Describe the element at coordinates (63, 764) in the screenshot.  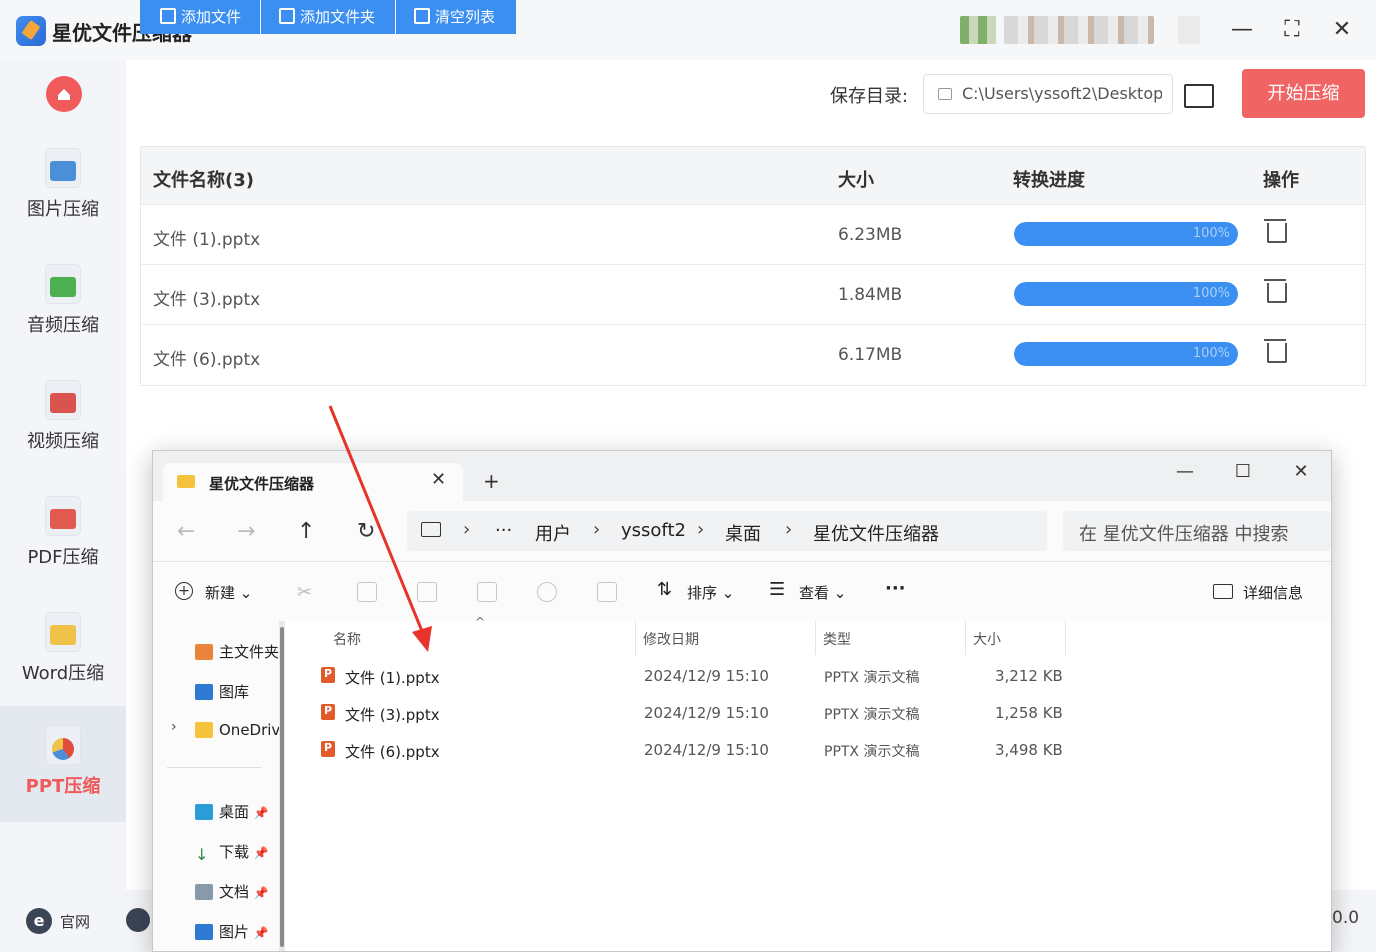
I see `sidebar-item-ppt: PPT压缩` at that location.